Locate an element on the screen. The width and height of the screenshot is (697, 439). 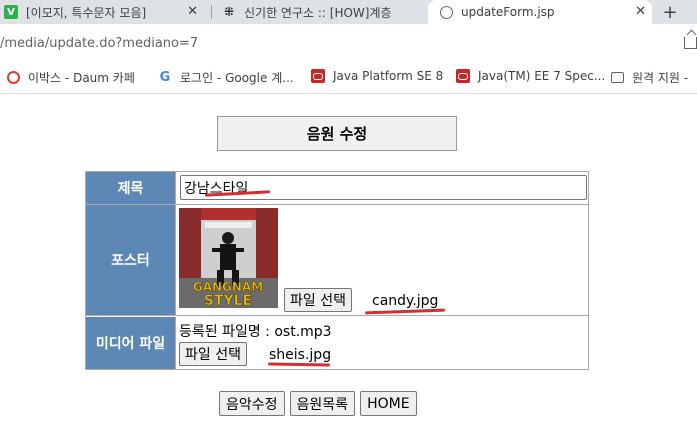
media-row: 미디어 파일 등록된 파일명 : ost.mp3 파일 선택 sheis.jpg is located at coordinates (337, 343).